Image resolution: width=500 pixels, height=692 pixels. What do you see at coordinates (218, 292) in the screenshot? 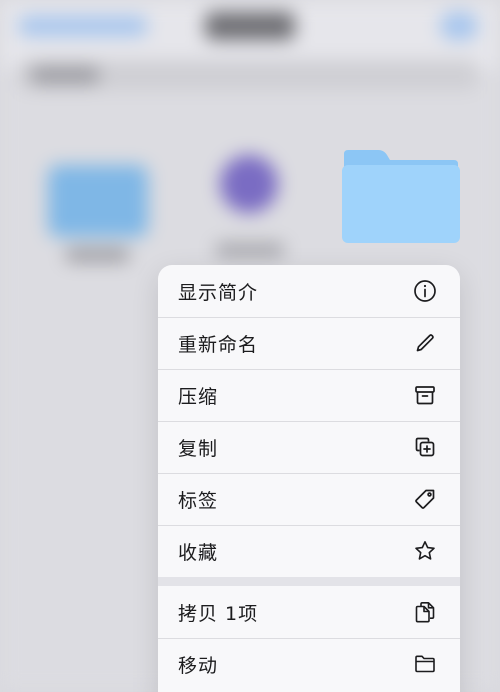
I see `menu-item-label: 显示简介` at bounding box center [218, 292].